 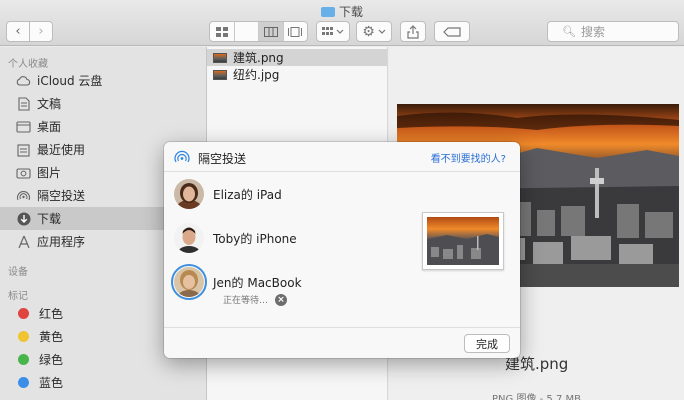 What do you see at coordinates (255, 299) in the screenshot?
I see `transfer-status: 正在等待… ×` at bounding box center [255, 299].